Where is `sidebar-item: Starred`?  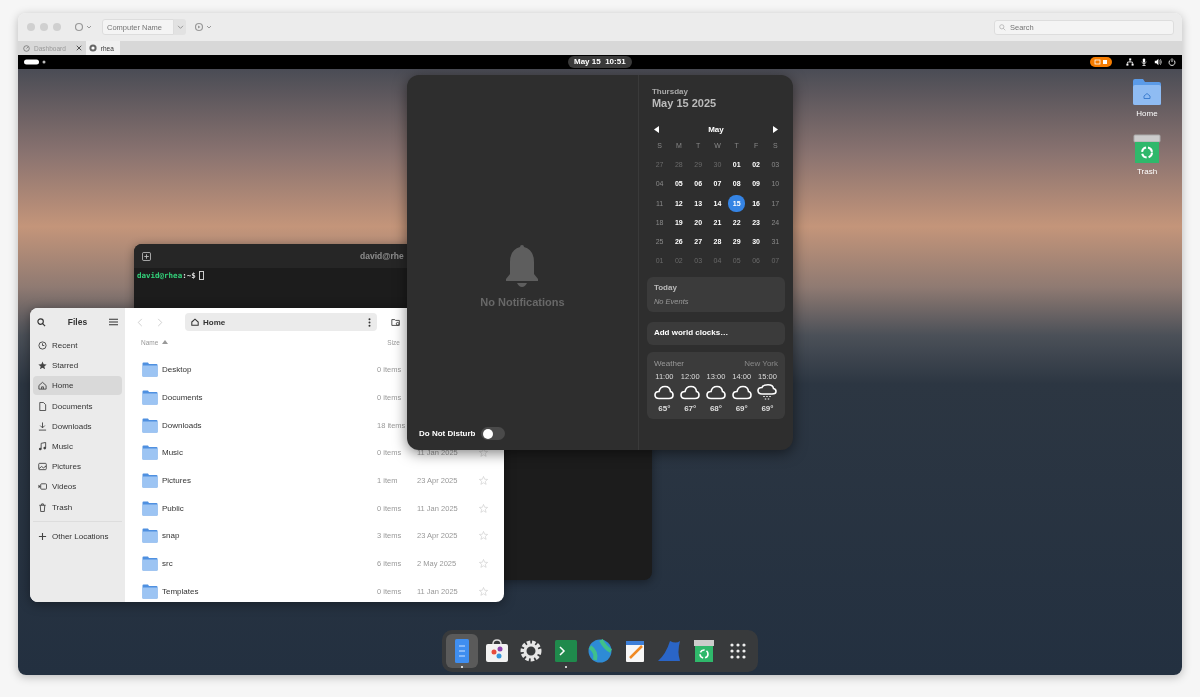
sidebar-item: Starred is located at coordinates (77, 366).